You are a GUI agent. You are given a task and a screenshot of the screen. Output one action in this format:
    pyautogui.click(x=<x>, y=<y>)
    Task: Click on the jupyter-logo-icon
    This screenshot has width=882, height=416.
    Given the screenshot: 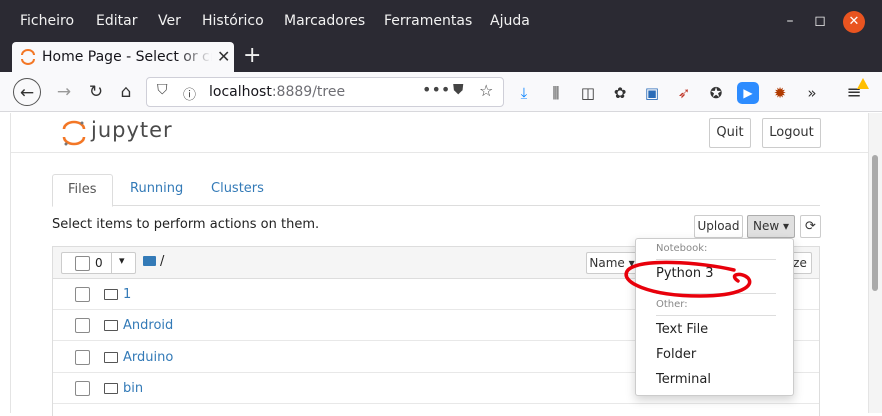 What is the action you would take?
    pyautogui.click(x=74, y=133)
    